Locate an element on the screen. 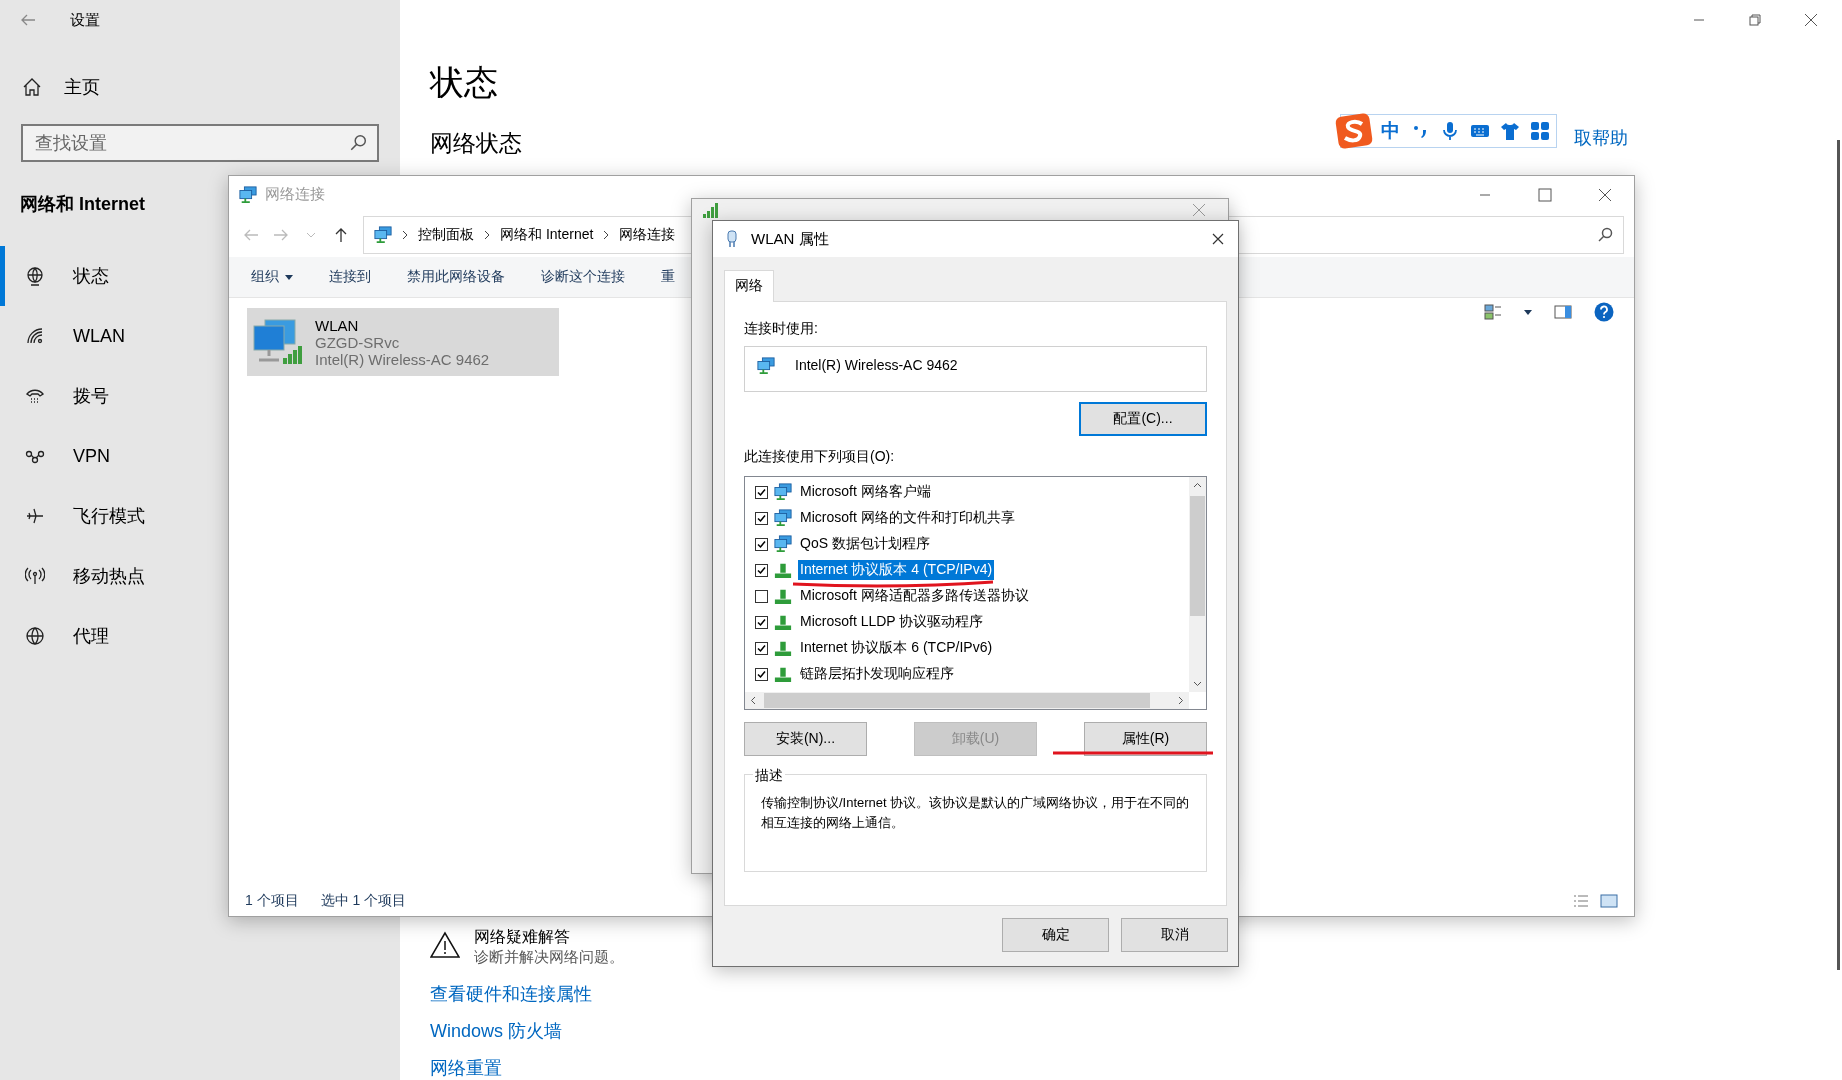 The image size is (1842, 1080). horizontal-scrollbar is located at coordinates (967, 700).